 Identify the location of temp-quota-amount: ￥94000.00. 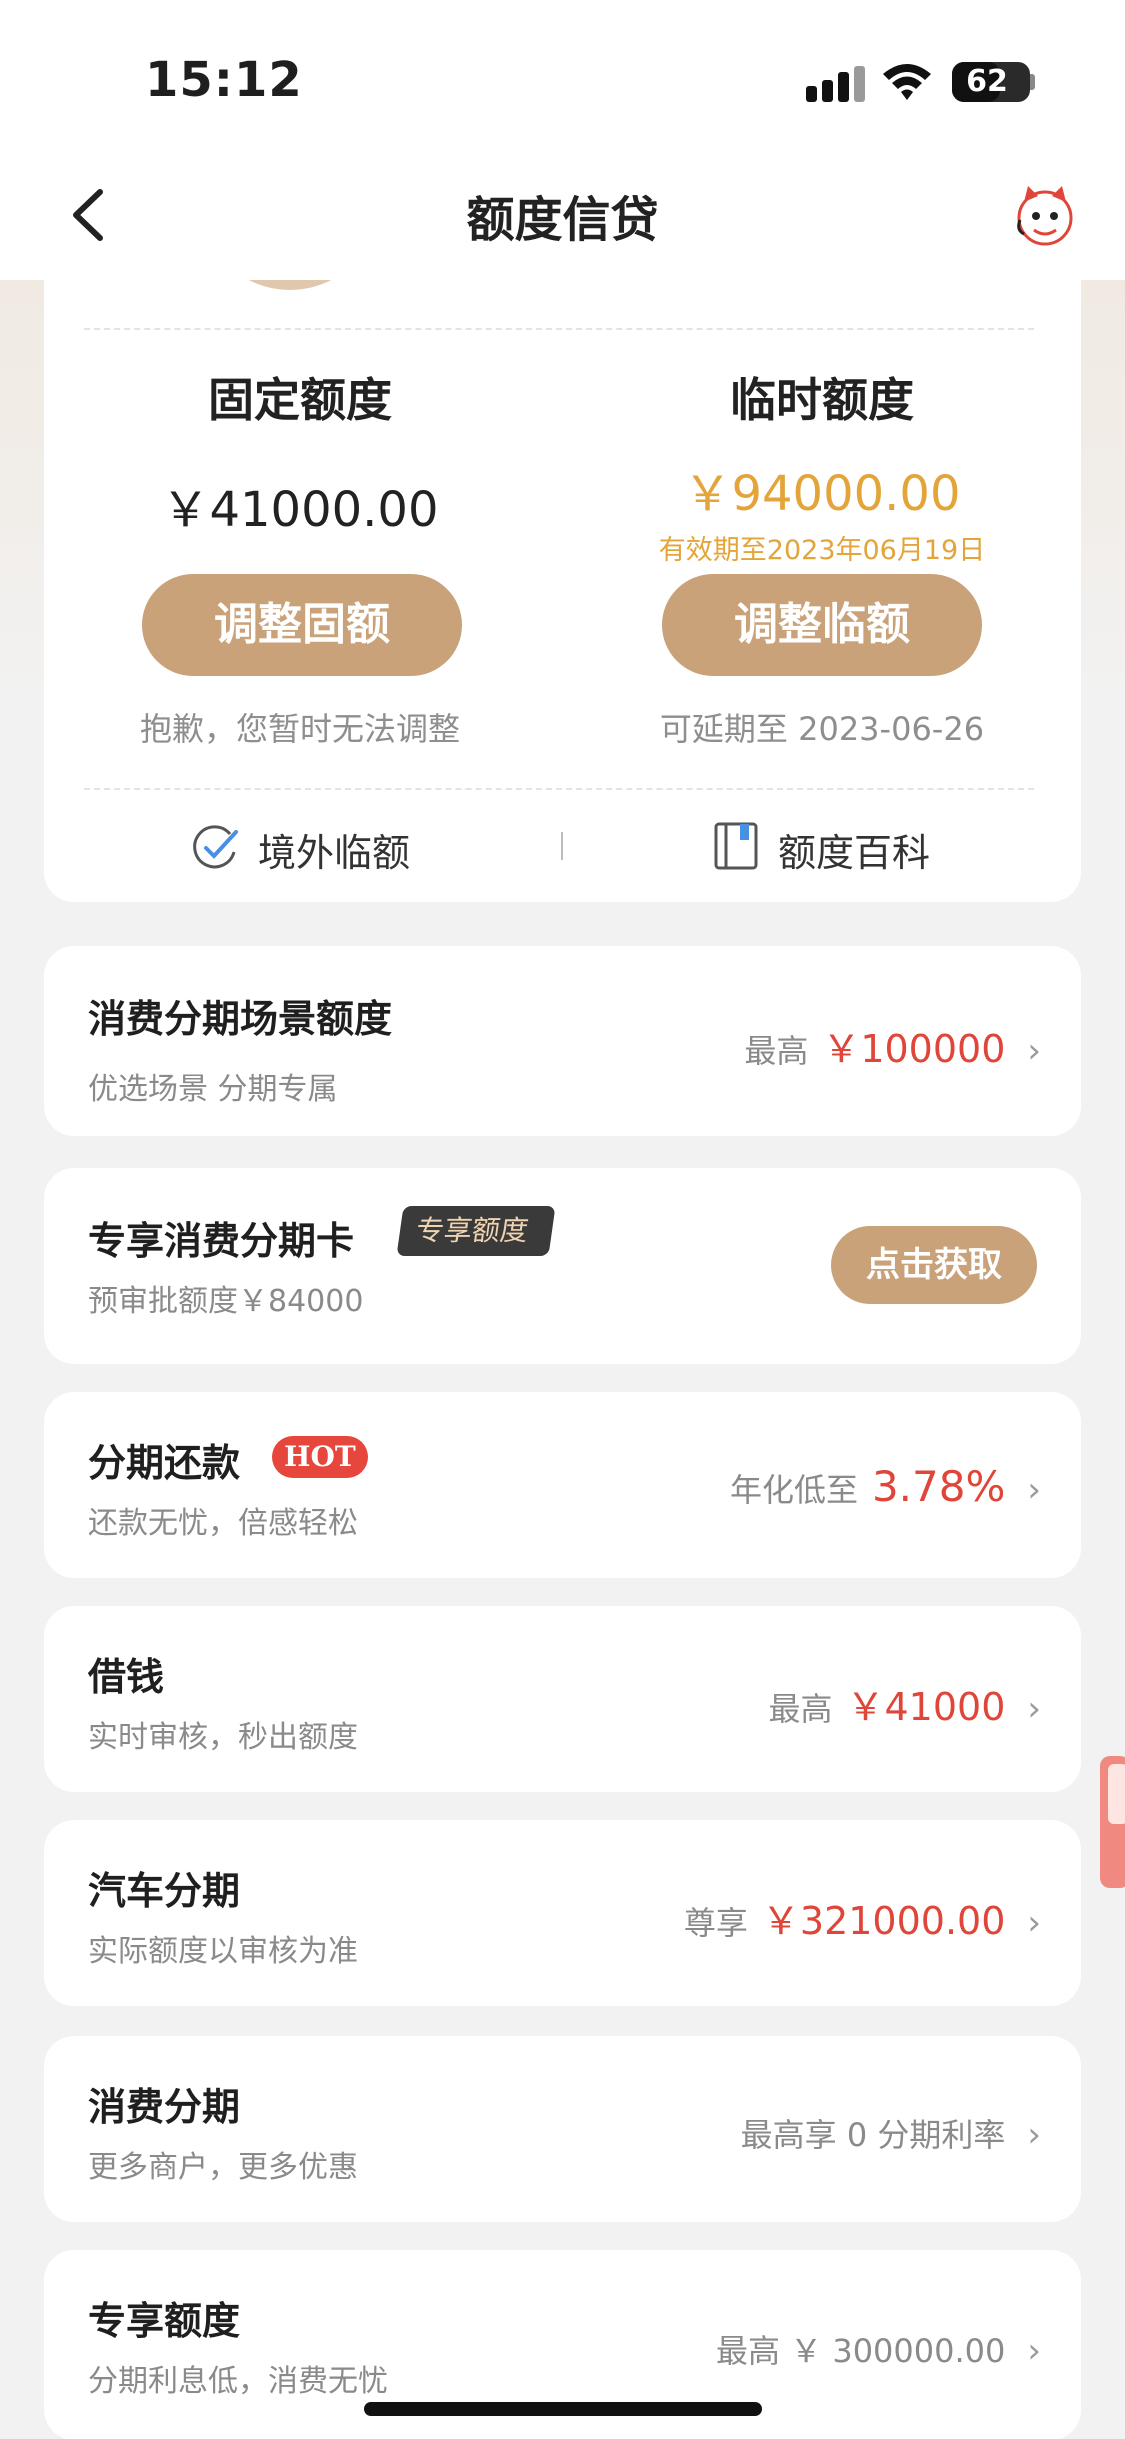
(822, 494).